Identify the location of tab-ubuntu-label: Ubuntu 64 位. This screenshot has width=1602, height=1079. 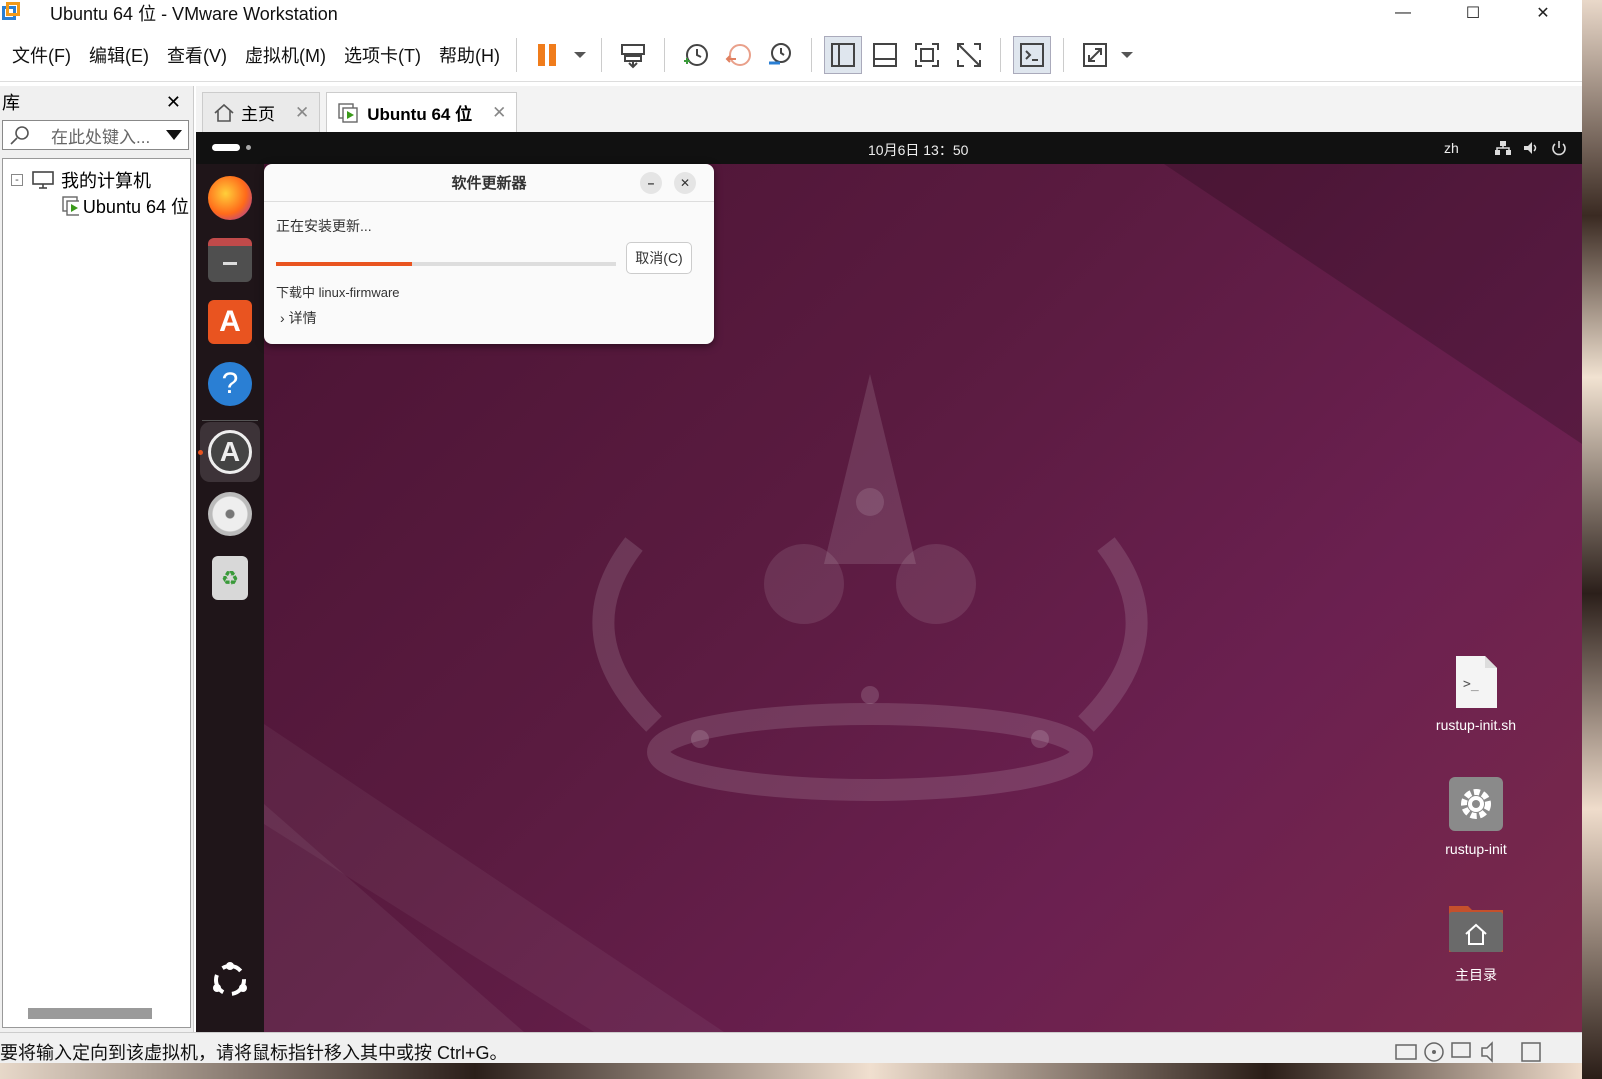
(420, 114).